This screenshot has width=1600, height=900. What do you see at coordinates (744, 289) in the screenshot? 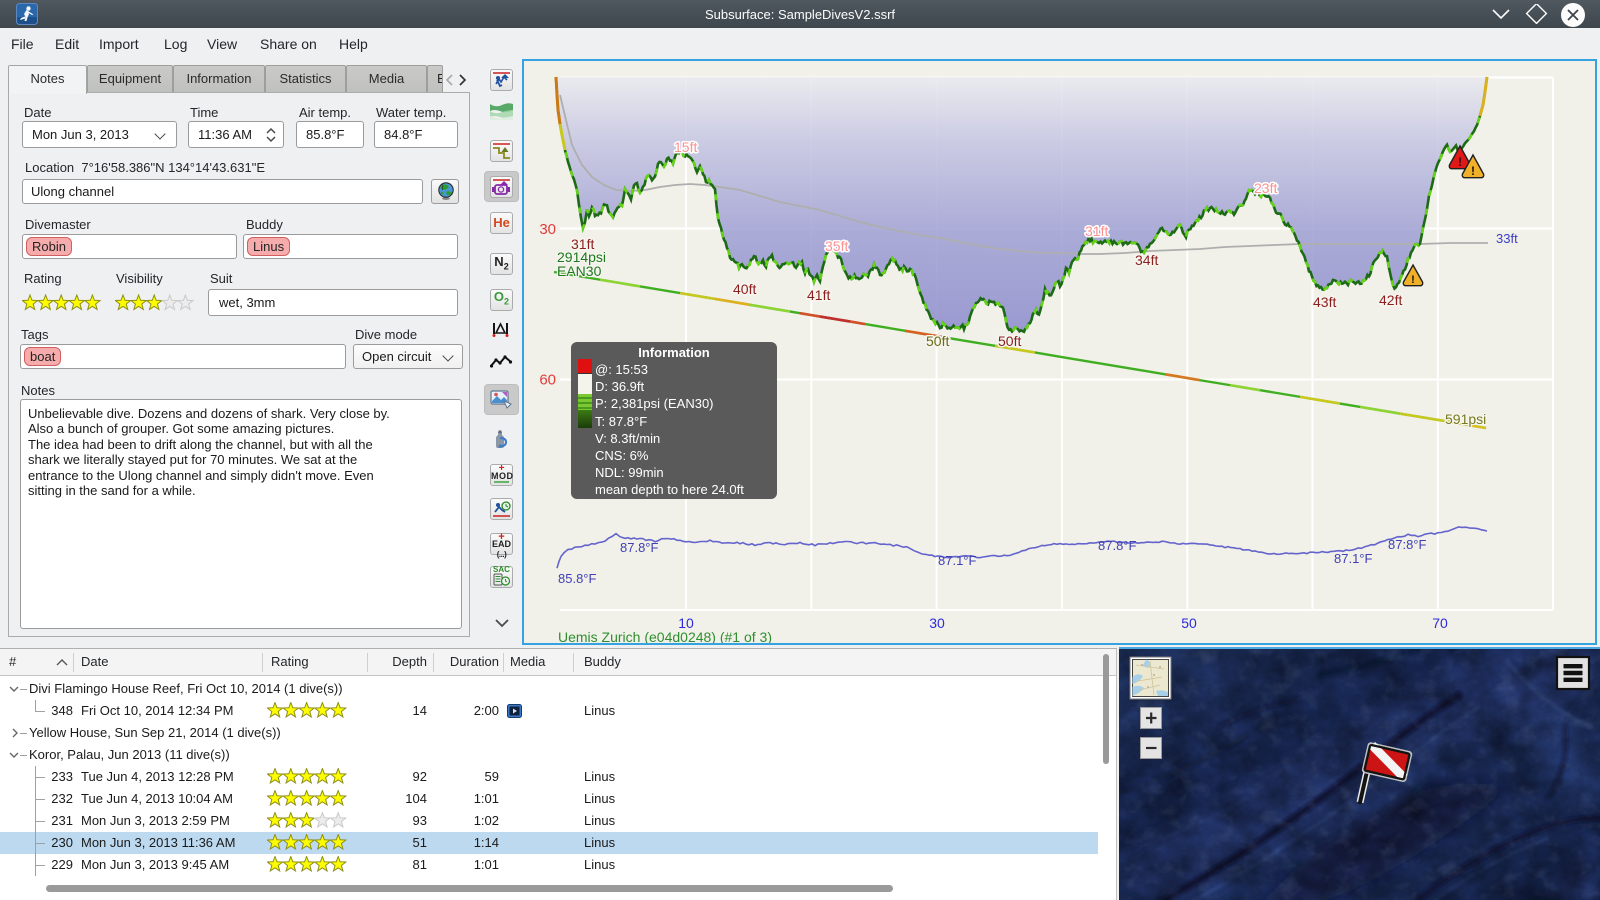
I see `svg-text: 40ft` at bounding box center [744, 289].